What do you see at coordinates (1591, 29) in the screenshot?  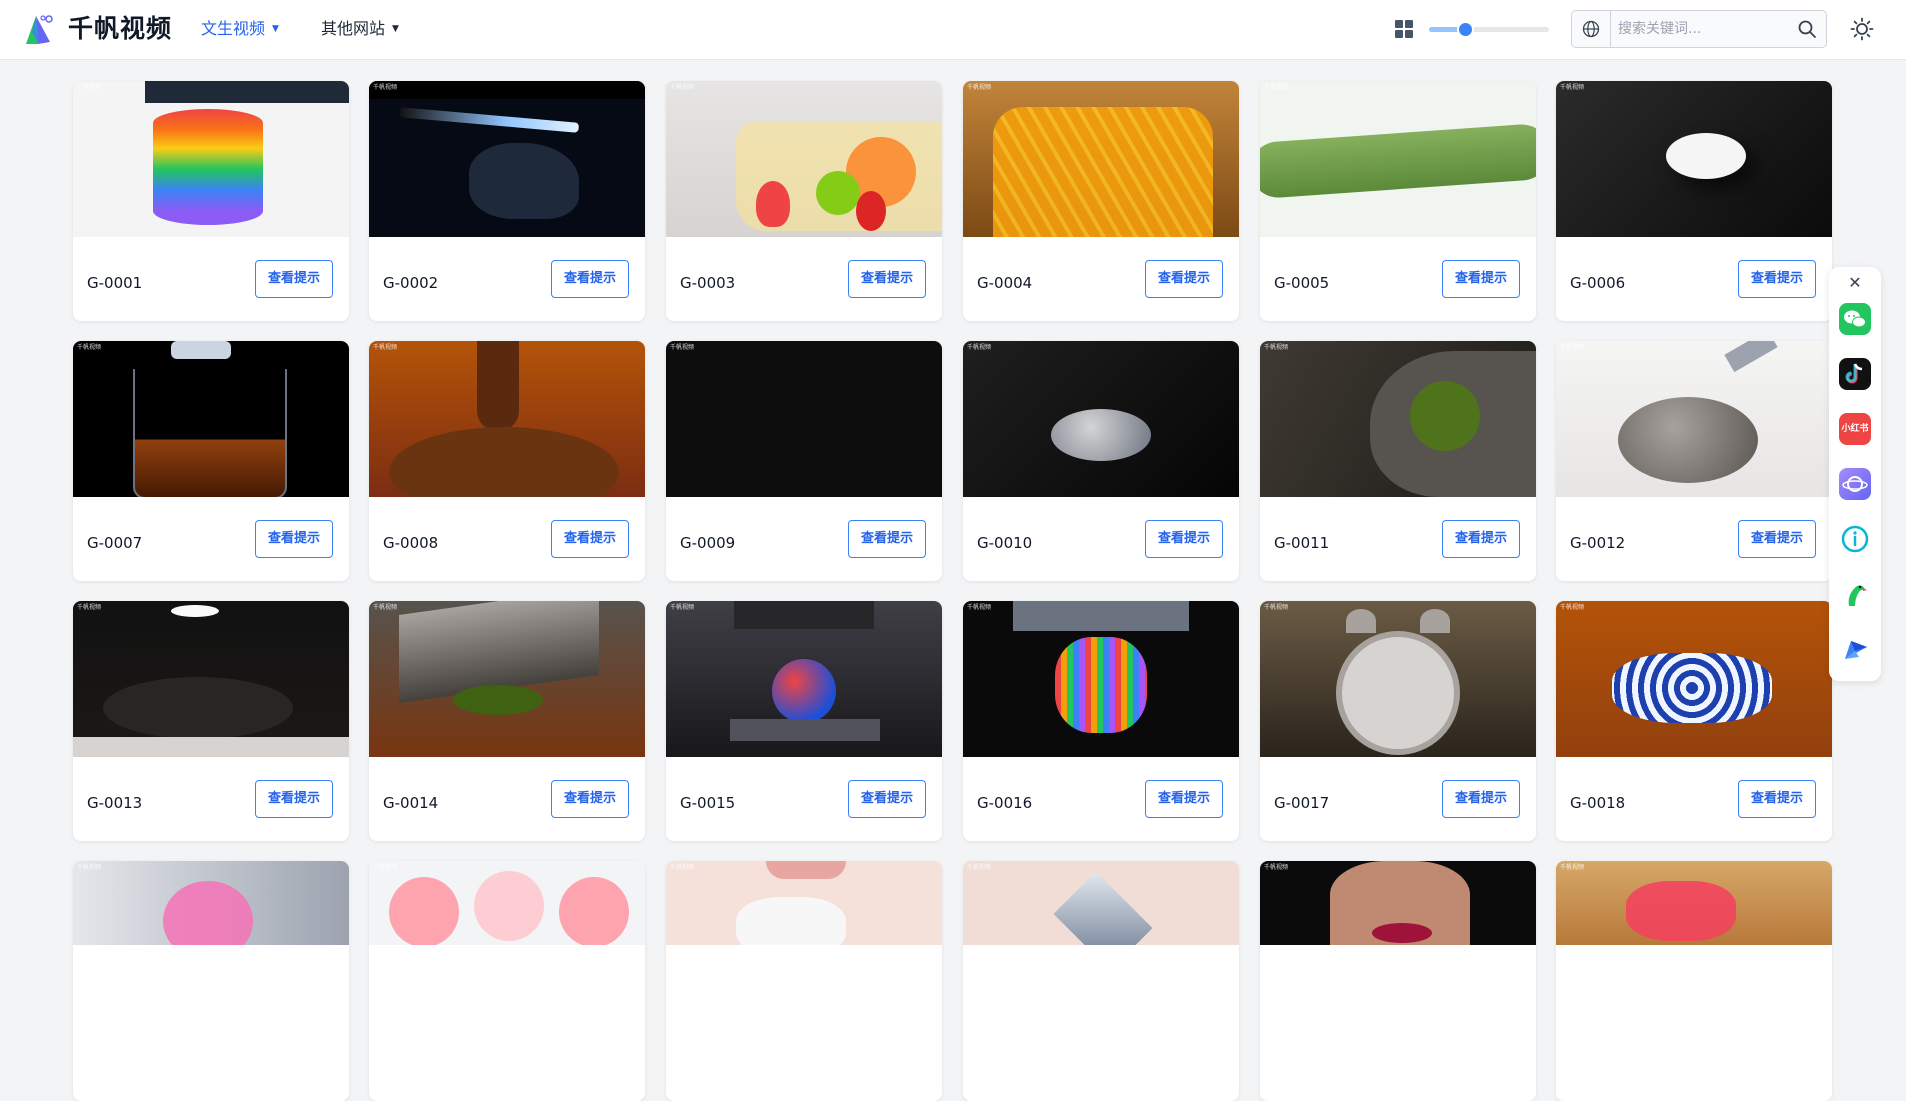 I see `globe-icon` at bounding box center [1591, 29].